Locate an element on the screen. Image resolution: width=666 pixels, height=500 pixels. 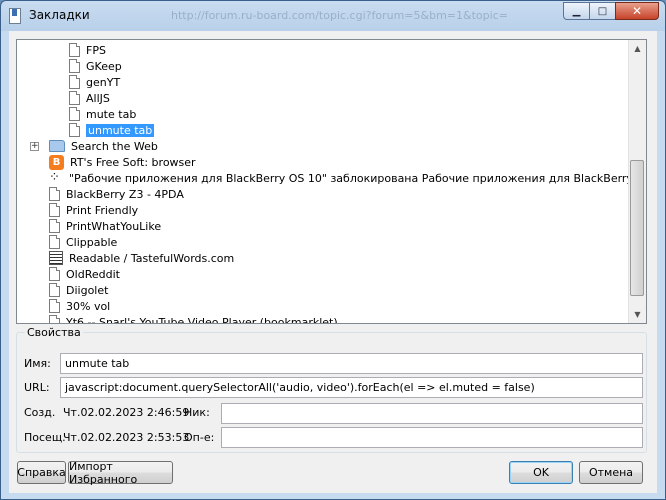
name-field: unmute tab is located at coordinates (351, 363).